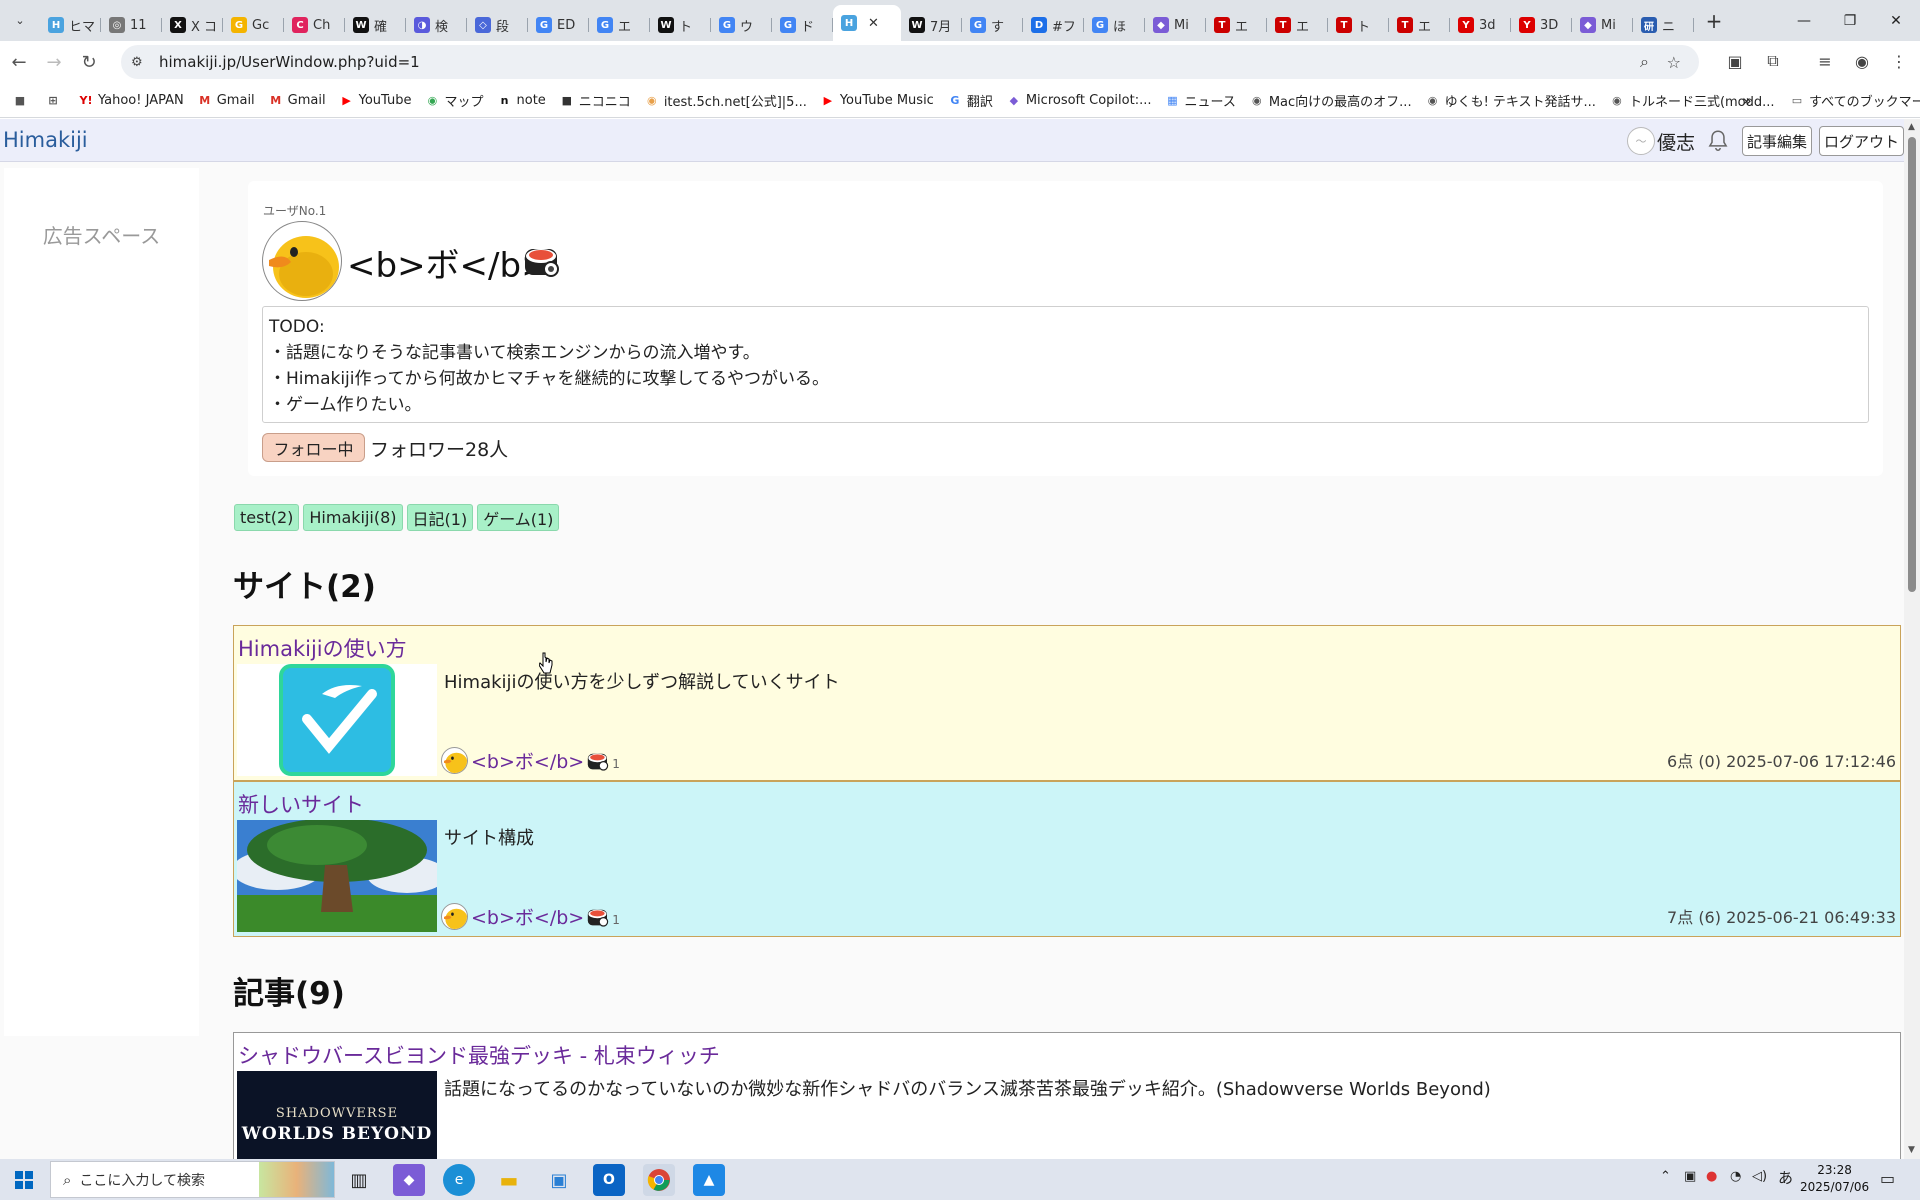 Image resolution: width=1920 pixels, height=1200 pixels. I want to click on site-info-icon: ⚙, so click(143, 62).